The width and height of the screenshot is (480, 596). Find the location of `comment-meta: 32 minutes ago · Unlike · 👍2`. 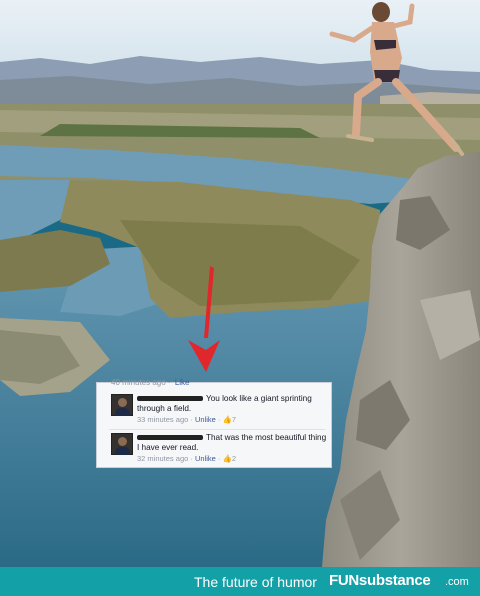

comment-meta: 32 minutes ago · Unlike · 👍2 is located at coordinates (186, 458).